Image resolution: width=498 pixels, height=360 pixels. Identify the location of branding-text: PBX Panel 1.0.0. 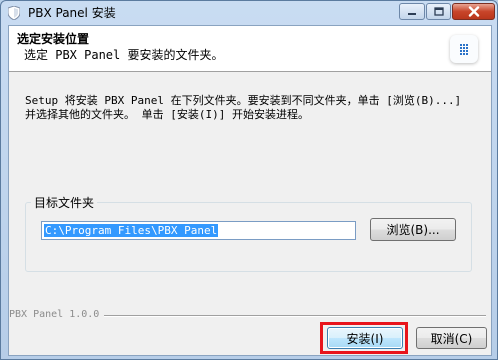
(54, 314).